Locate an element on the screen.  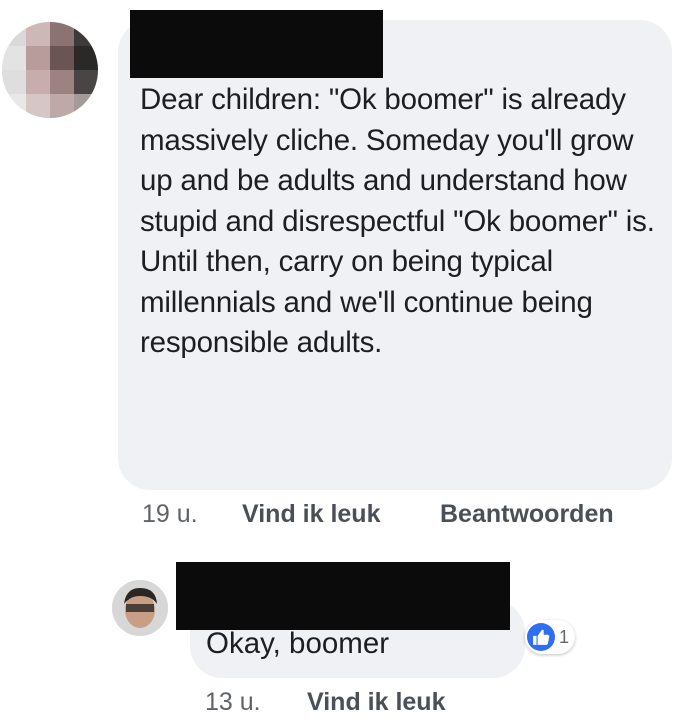
reaction-count: 1 is located at coordinates (564, 636).